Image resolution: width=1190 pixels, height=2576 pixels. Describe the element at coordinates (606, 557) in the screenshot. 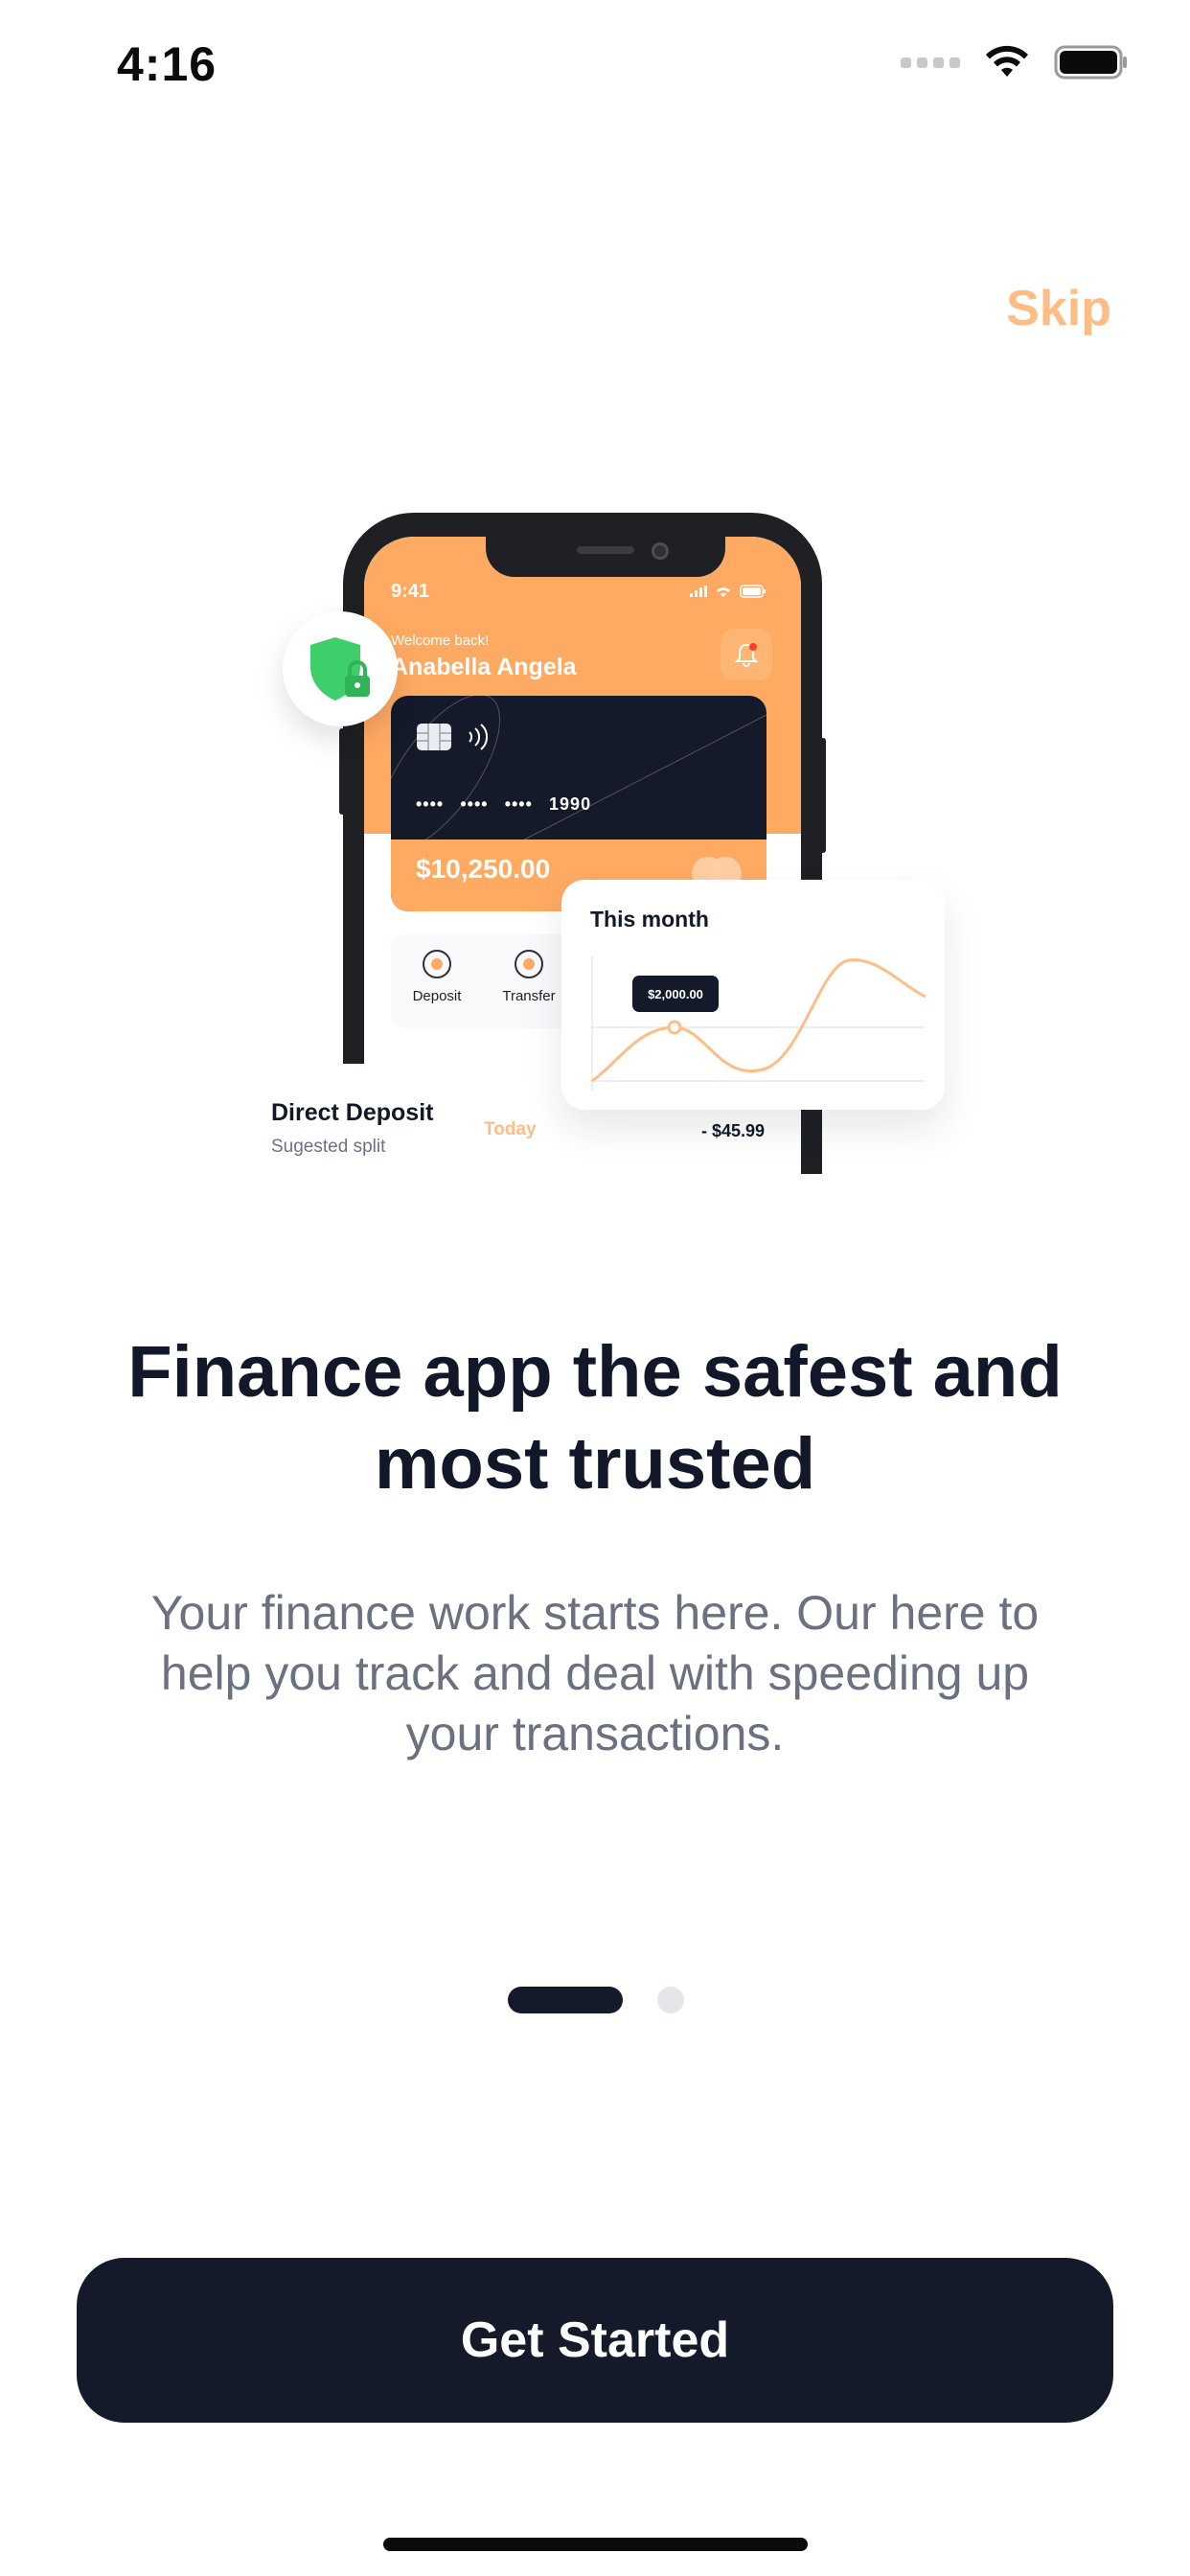

I see `phone-notch` at that location.